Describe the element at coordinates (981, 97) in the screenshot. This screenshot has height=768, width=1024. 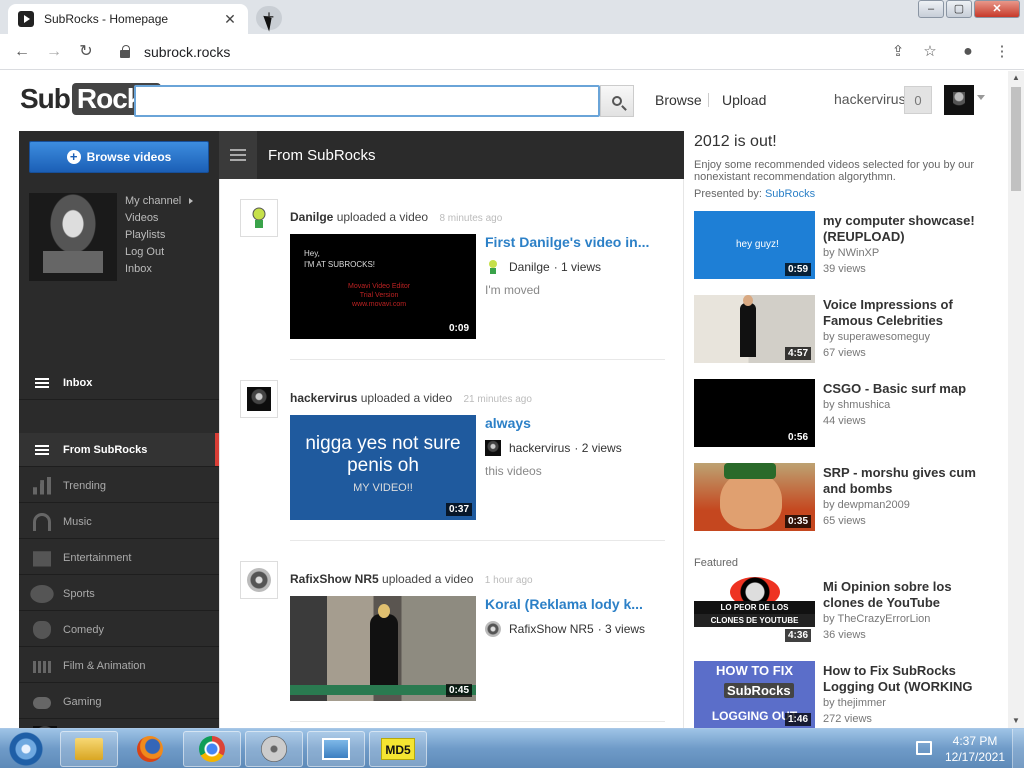
I see `chevron-down-icon` at that location.